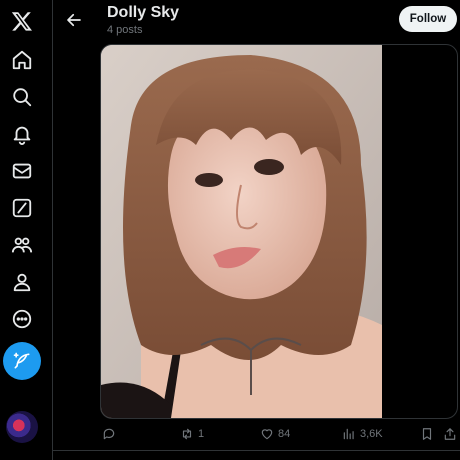  What do you see at coordinates (22, 171) in the screenshot?
I see `messages-envelope-icon` at bounding box center [22, 171].